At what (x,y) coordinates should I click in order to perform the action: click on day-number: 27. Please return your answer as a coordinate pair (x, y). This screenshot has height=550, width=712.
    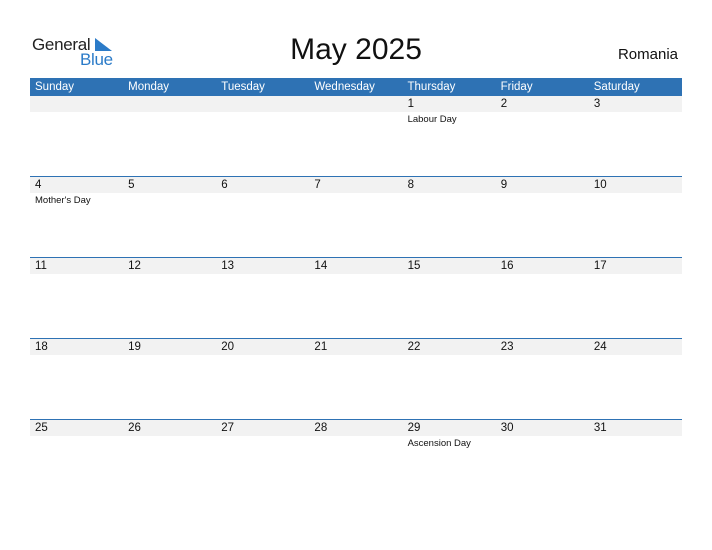
    Looking at the image, I should click on (228, 428).